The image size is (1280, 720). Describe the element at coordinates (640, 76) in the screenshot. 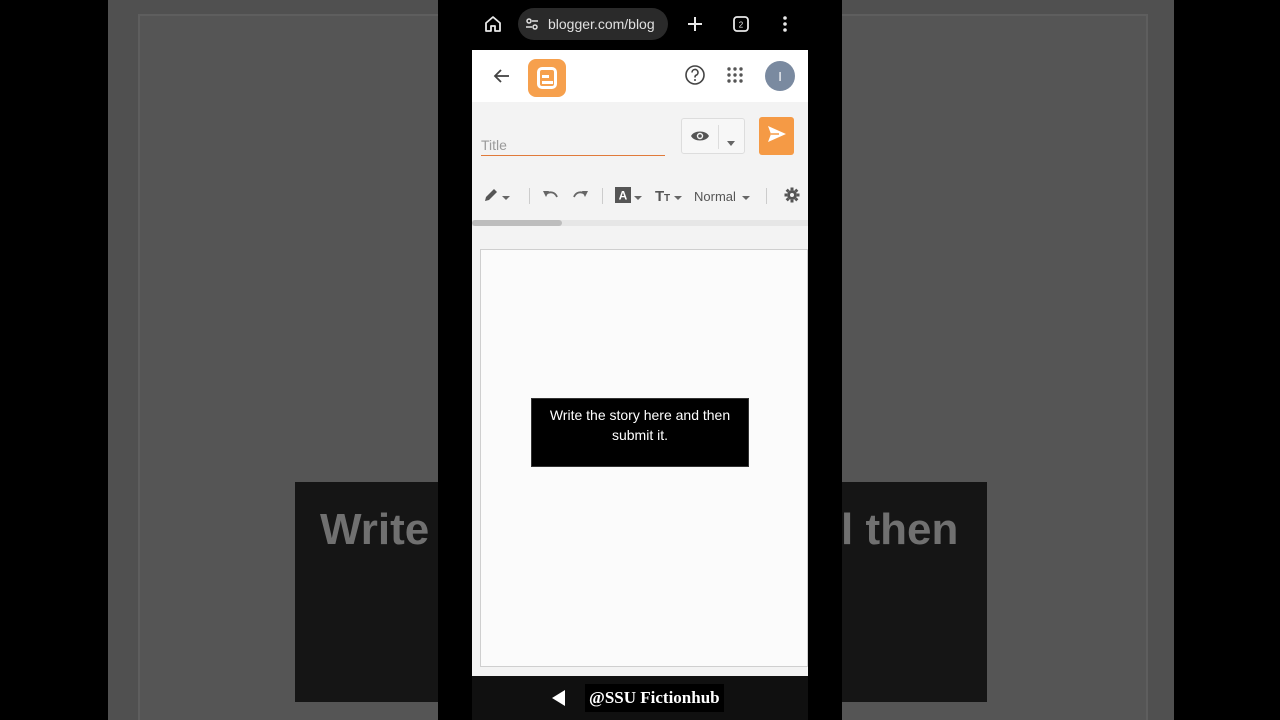

I see `app-header: I` at that location.